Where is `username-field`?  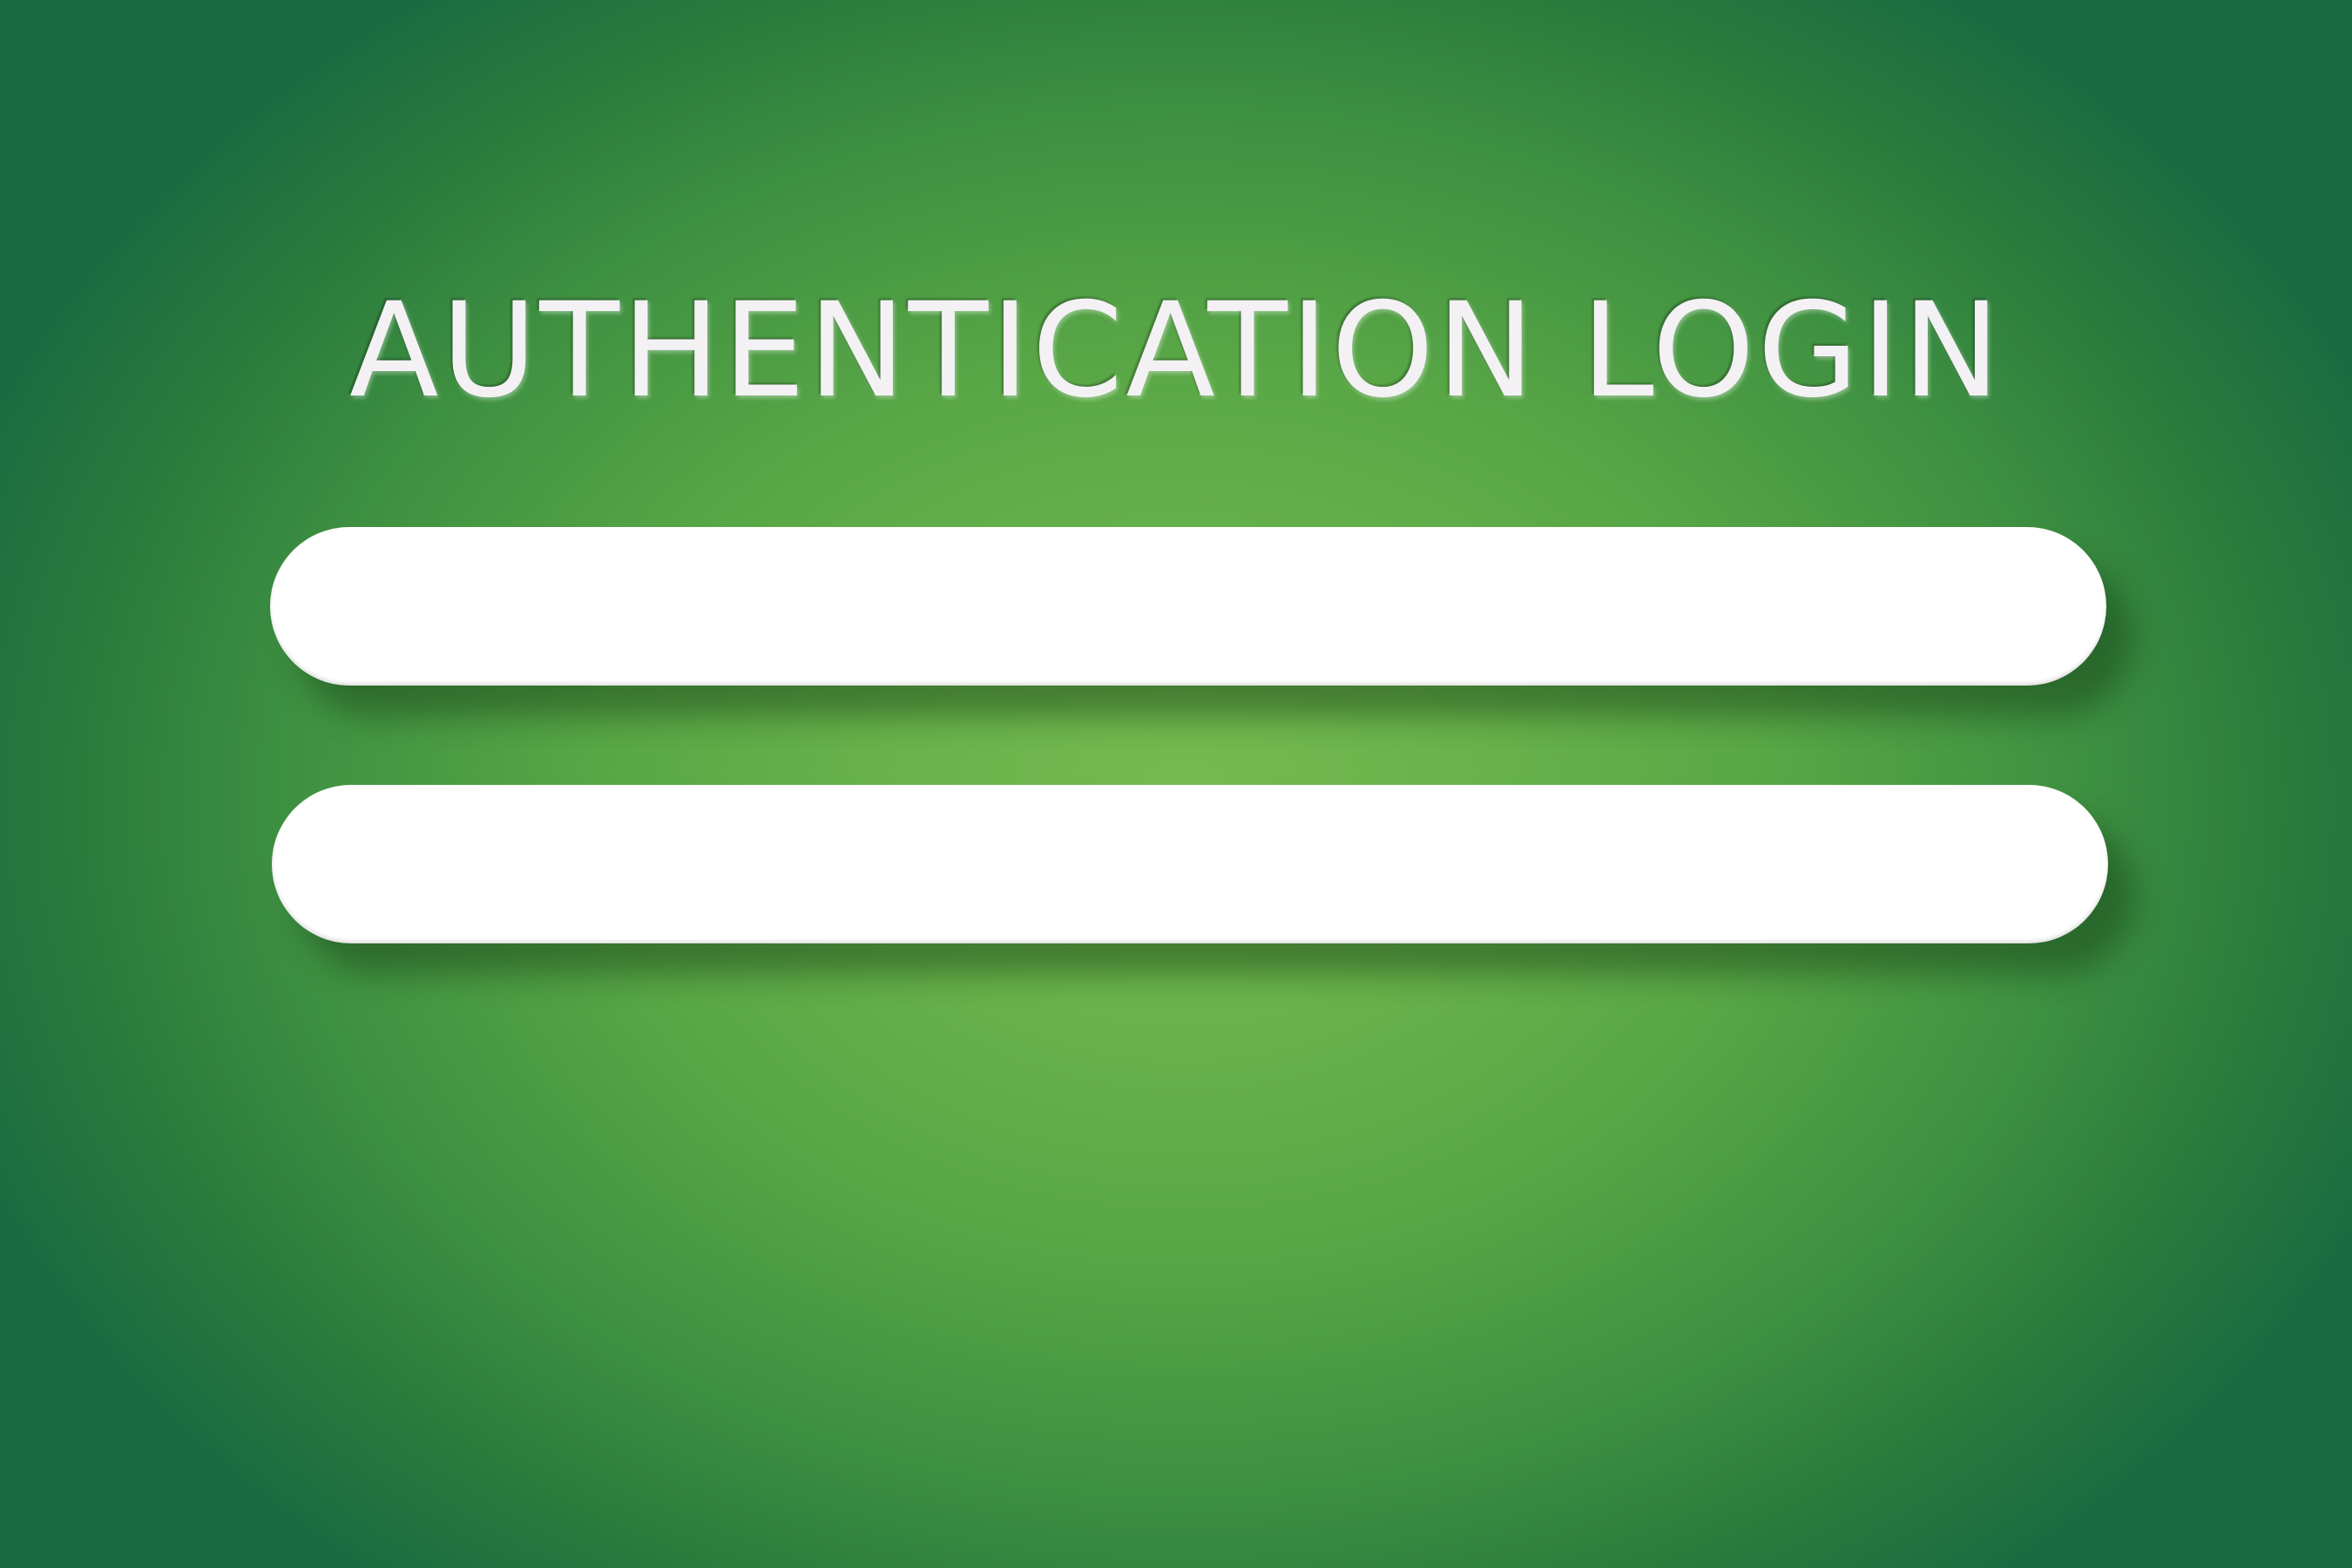
username-field is located at coordinates (1188, 606).